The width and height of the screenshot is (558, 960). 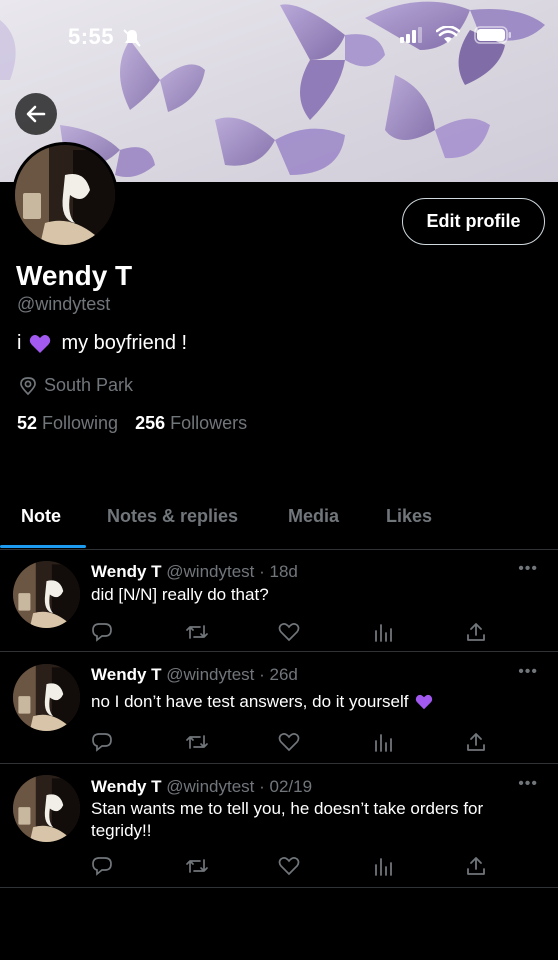 What do you see at coordinates (64, 304) in the screenshot?
I see `profile-handle: @windytest` at bounding box center [64, 304].